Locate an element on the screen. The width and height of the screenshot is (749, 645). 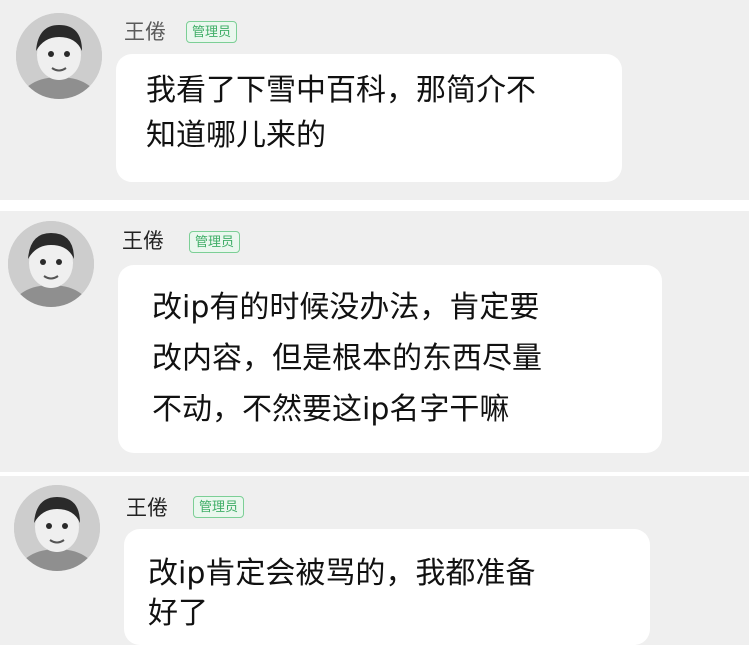
message-line: 知道哪儿来的 is located at coordinates (236, 135).